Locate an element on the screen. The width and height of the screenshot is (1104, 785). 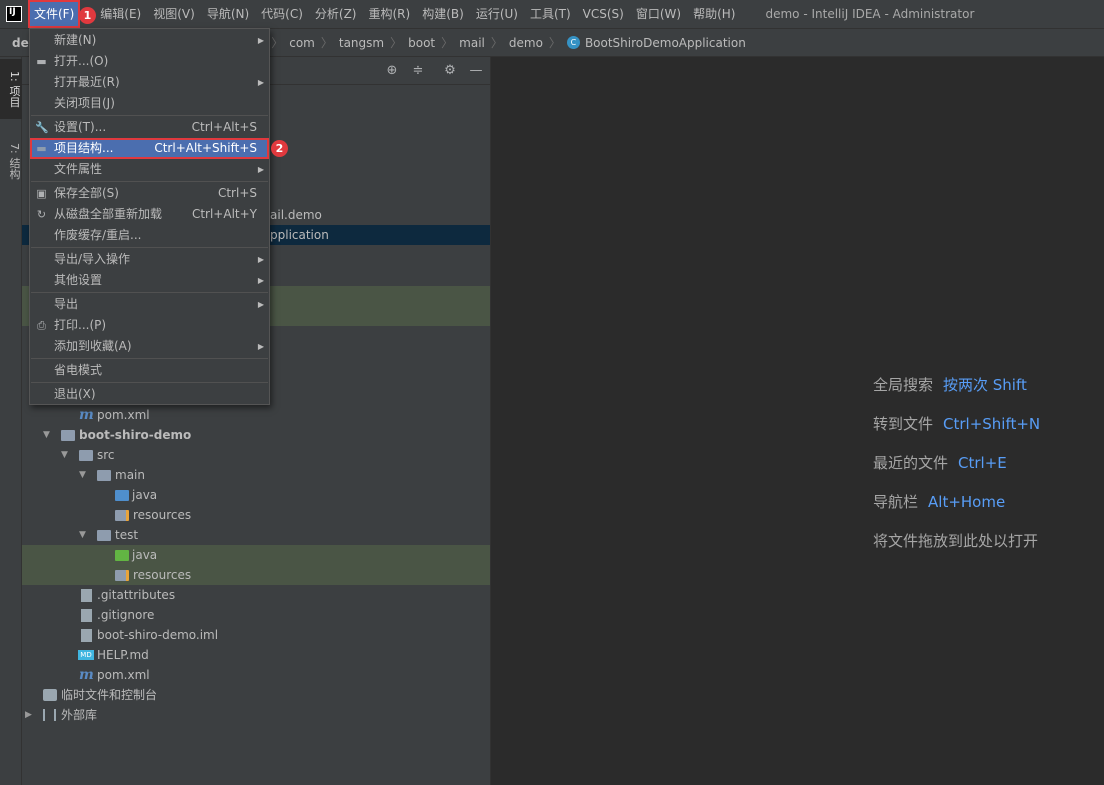
menu-help: 帮助(H) is located at coordinates (714, 14).